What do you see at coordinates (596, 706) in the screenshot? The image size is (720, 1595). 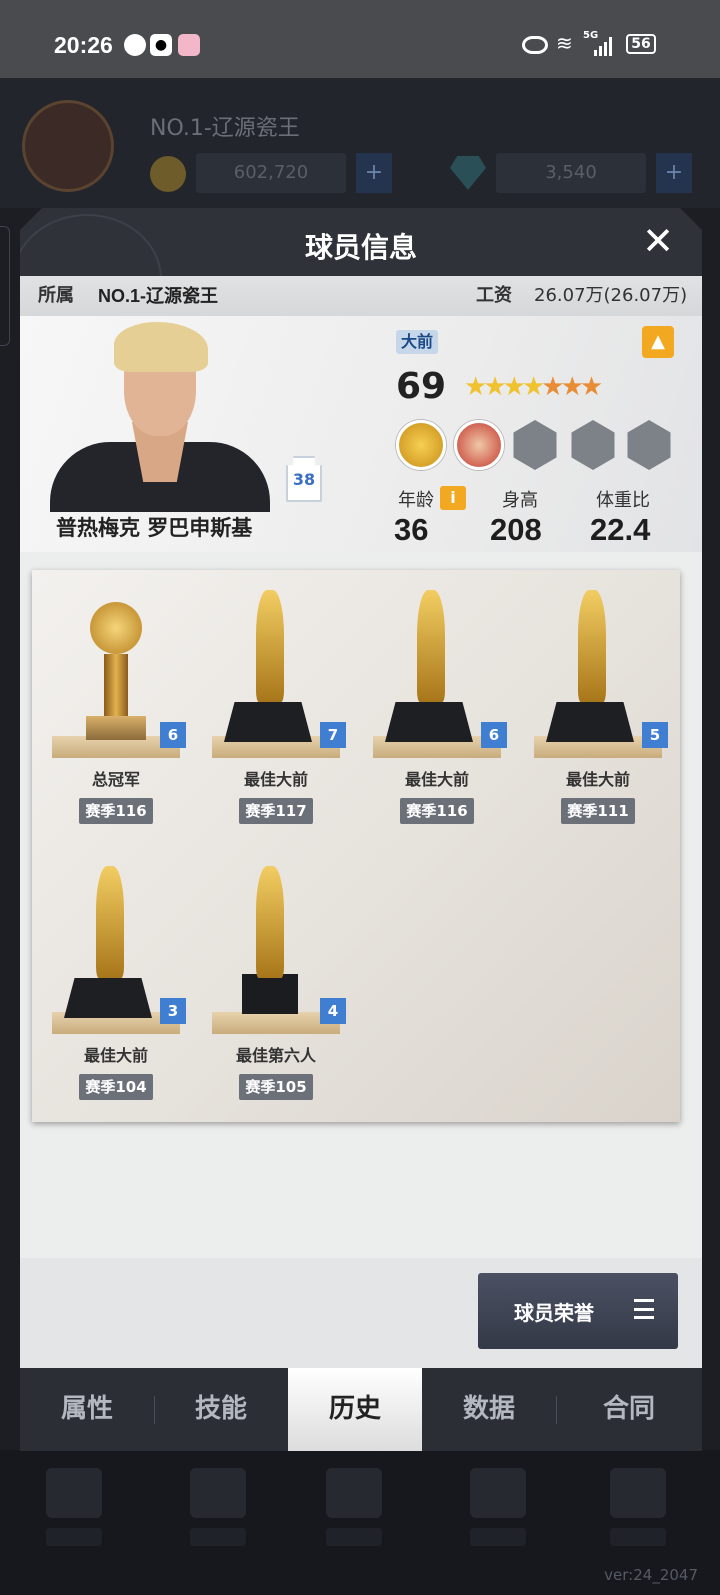 I see `trophy-item: 5 最佳大前 赛季111` at bounding box center [596, 706].